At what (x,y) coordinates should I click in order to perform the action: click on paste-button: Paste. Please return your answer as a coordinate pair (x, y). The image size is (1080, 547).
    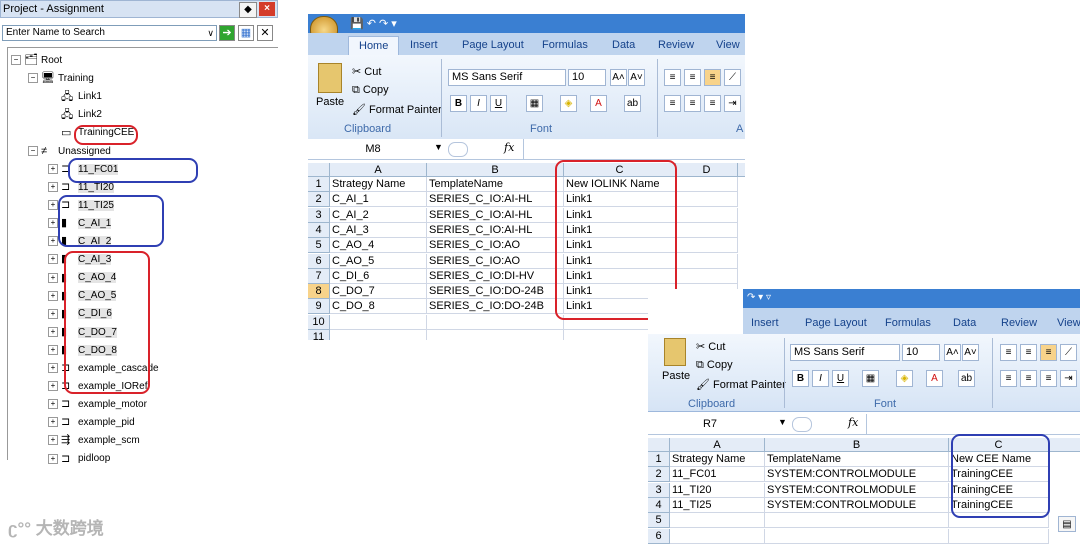
    Looking at the image, I should click on (676, 376).